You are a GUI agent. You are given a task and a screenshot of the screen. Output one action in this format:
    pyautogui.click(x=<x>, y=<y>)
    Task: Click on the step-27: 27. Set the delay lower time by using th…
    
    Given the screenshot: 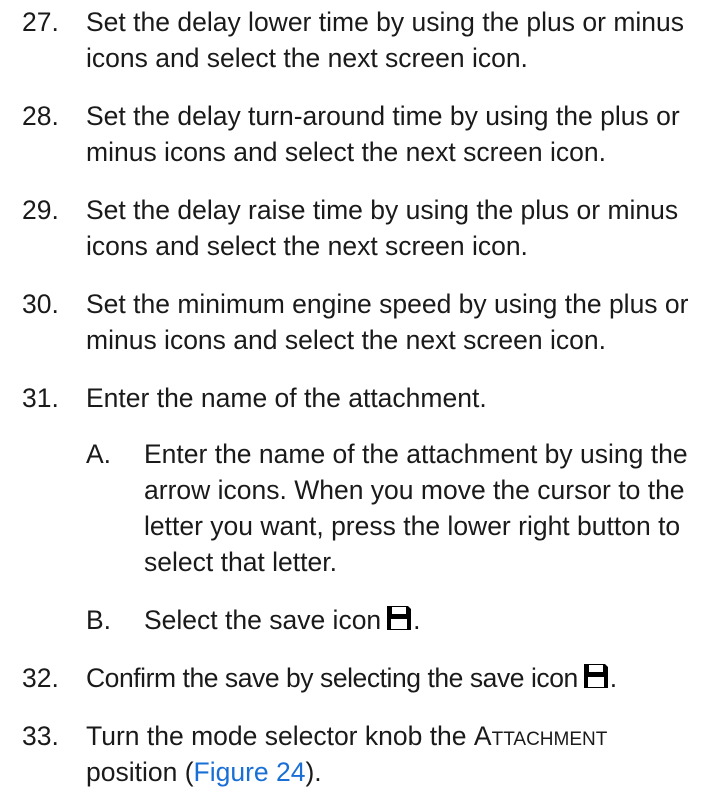 What is the action you would take?
    pyautogui.click(x=367, y=40)
    